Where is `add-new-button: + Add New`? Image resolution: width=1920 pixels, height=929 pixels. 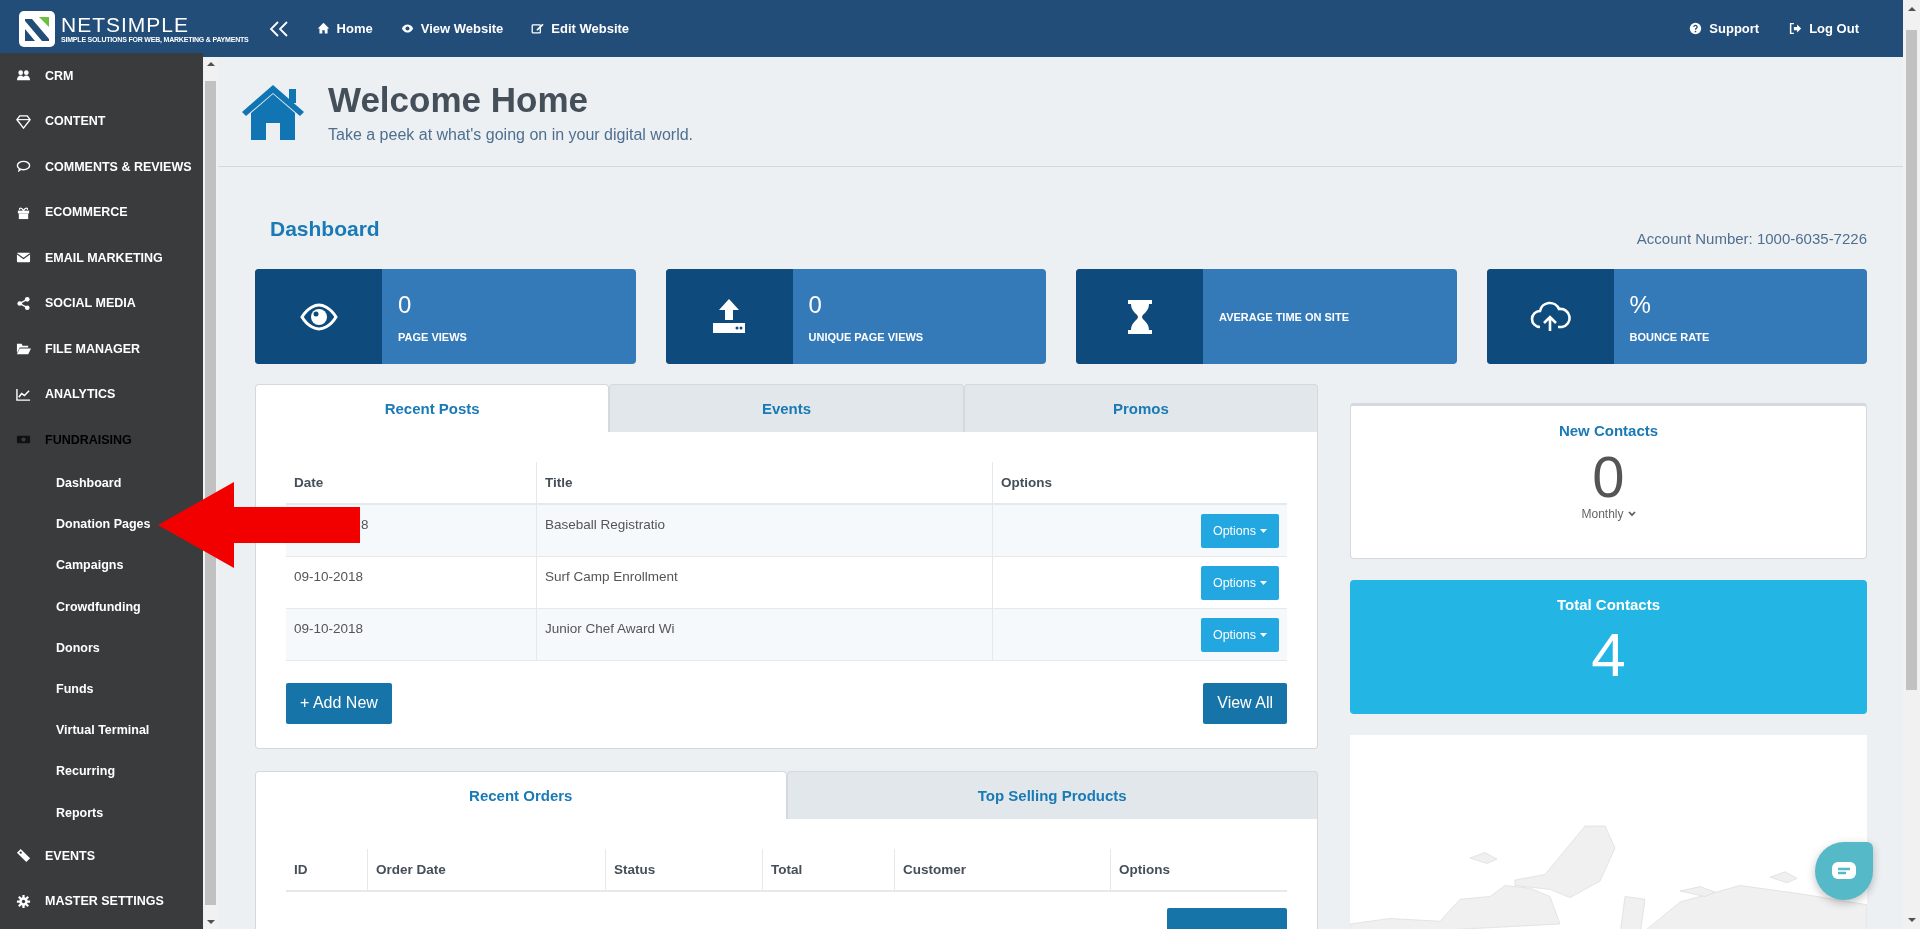 add-new-button: + Add New is located at coordinates (339, 703).